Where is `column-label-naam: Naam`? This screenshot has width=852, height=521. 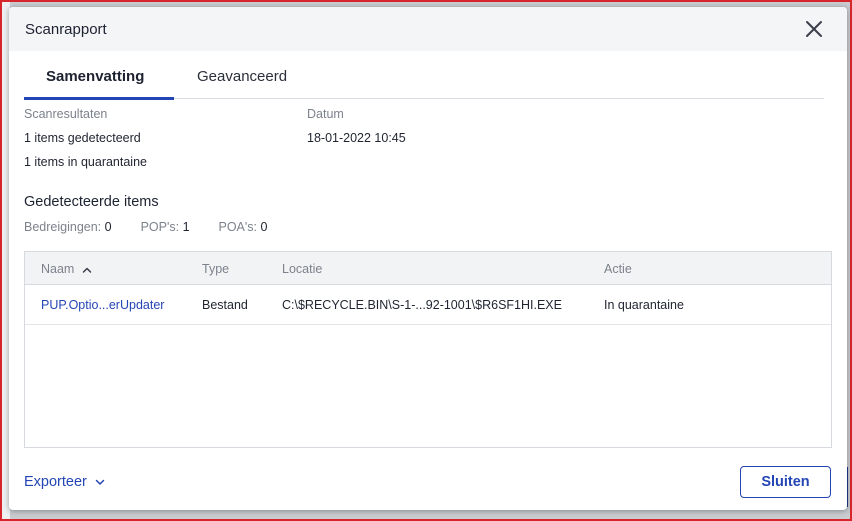 column-label-naam: Naam is located at coordinates (58, 269).